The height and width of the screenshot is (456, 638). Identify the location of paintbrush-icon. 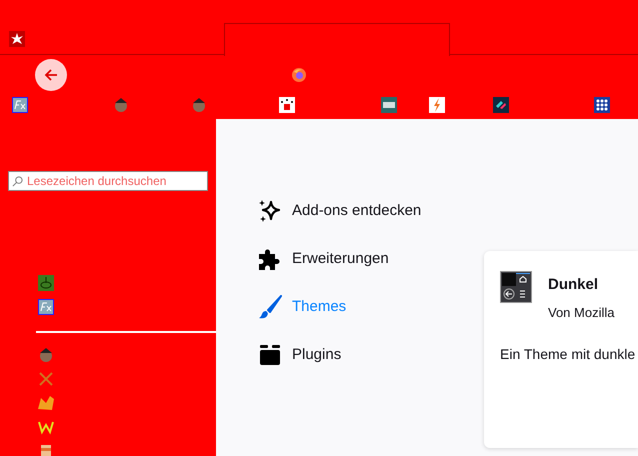
(270, 307).